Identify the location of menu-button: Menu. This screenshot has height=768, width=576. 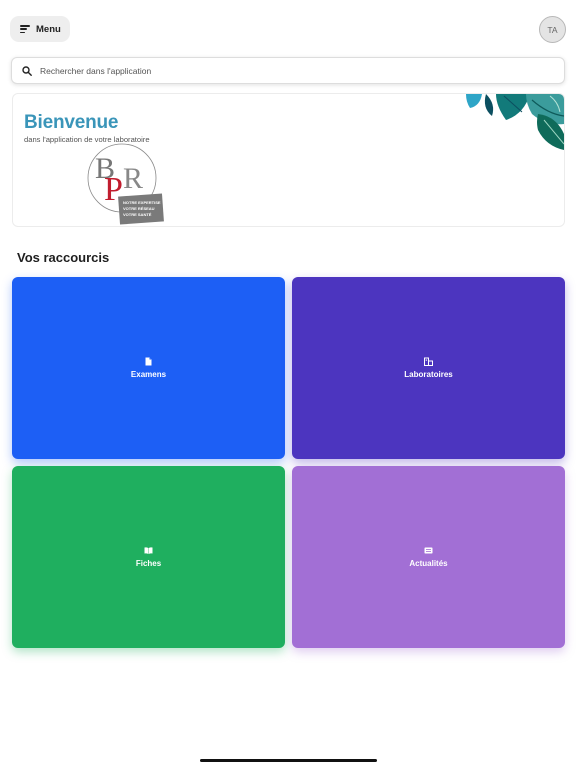
(40, 29).